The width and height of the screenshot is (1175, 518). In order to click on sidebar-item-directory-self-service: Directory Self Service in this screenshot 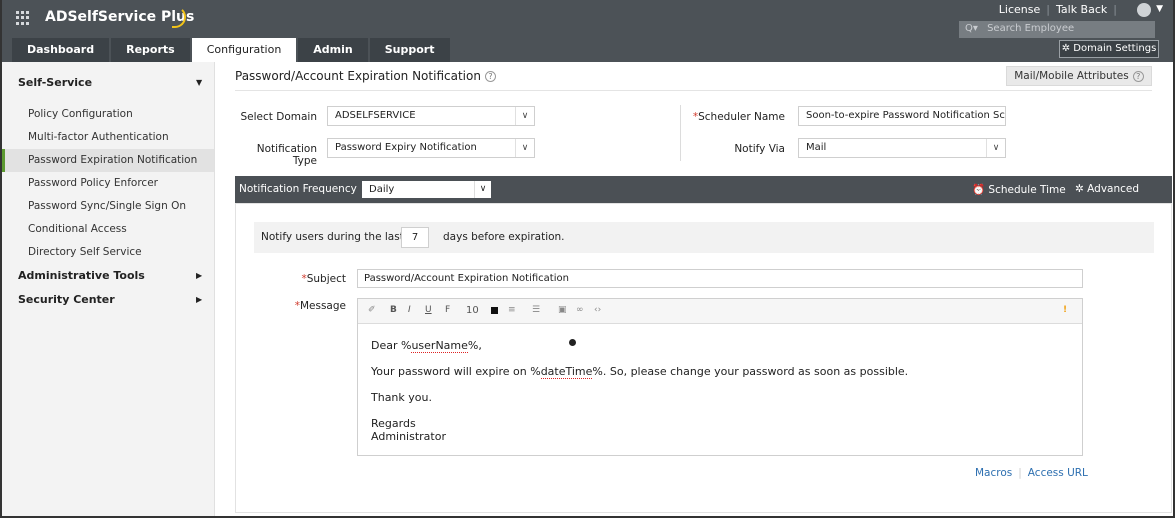, I will do `click(108, 252)`.